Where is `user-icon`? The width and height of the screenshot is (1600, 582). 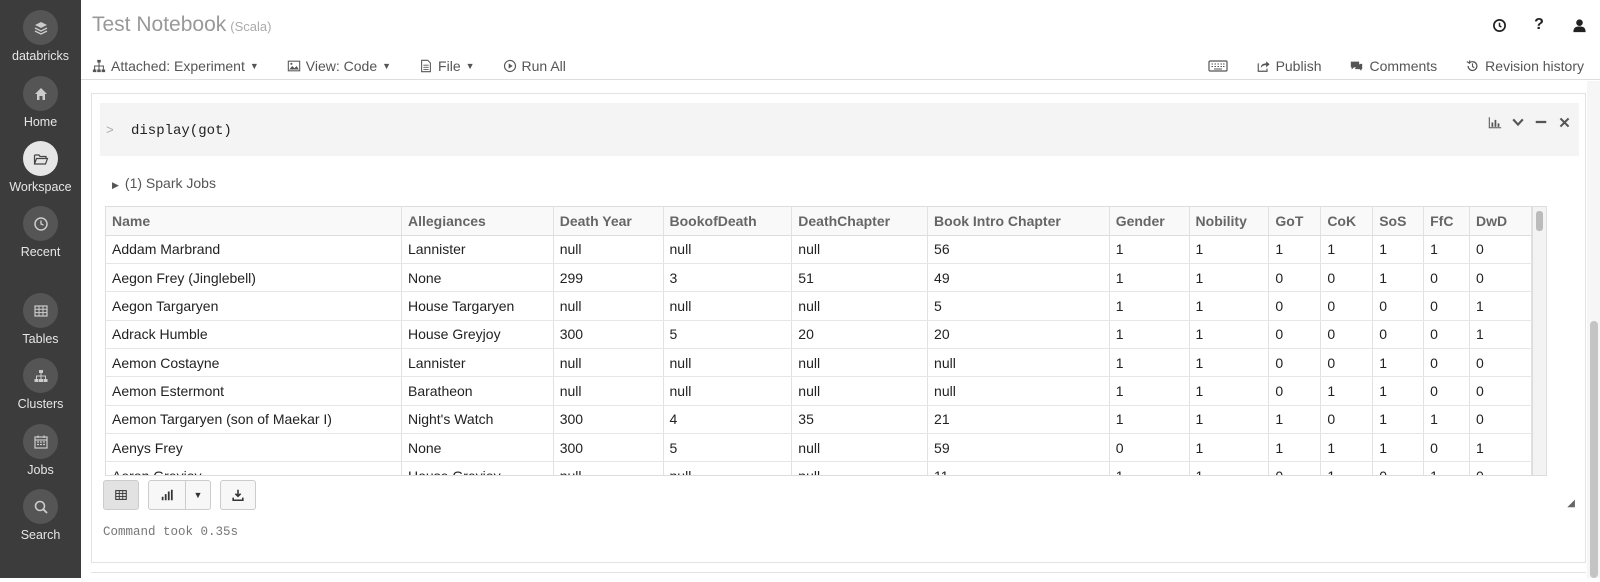 user-icon is located at coordinates (1579, 25).